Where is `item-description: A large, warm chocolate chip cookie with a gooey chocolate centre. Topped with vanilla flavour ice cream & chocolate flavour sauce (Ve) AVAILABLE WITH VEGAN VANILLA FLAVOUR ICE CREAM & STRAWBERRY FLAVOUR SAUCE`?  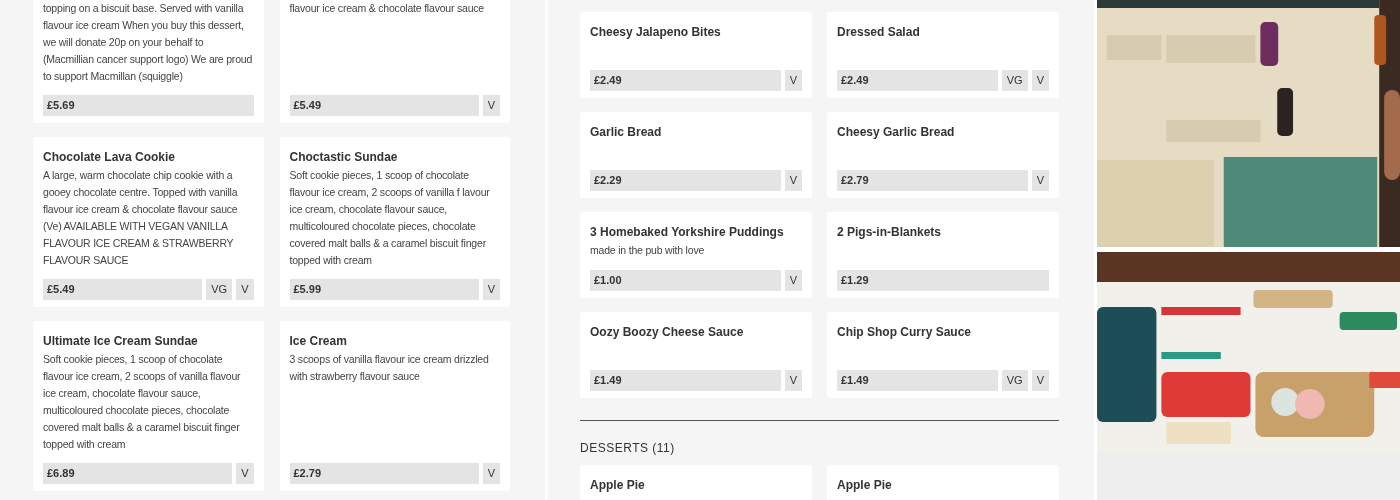
item-description: A large, warm chocolate chip cookie with a gooey chocolate centre. Topped with vanilla flavour ice cream & chocolate flavour sauce (Ve) AVAILABLE WITH VEGAN VANILLA FLAVOUR ICE CREAM & STRAWBERRY FLAVOUR SAUCE is located at coordinates (141, 218).